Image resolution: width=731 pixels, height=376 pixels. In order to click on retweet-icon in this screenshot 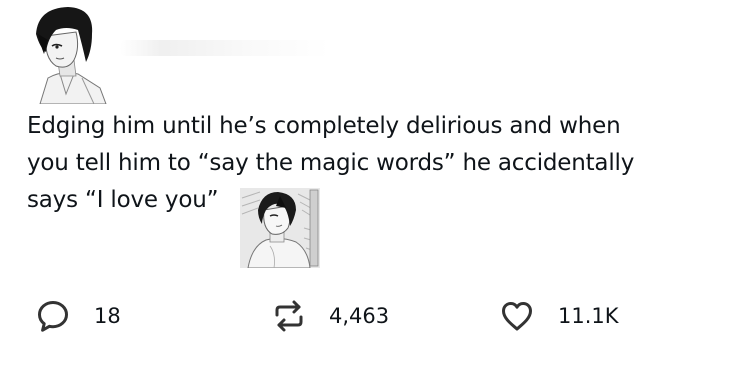, I will do `click(289, 316)`.